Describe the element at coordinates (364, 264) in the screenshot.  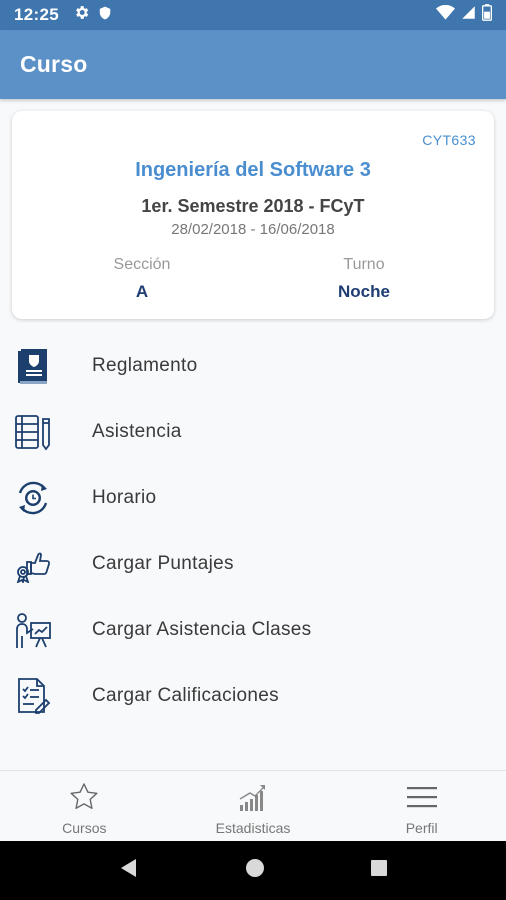
I see `shift-label: Turno` at that location.